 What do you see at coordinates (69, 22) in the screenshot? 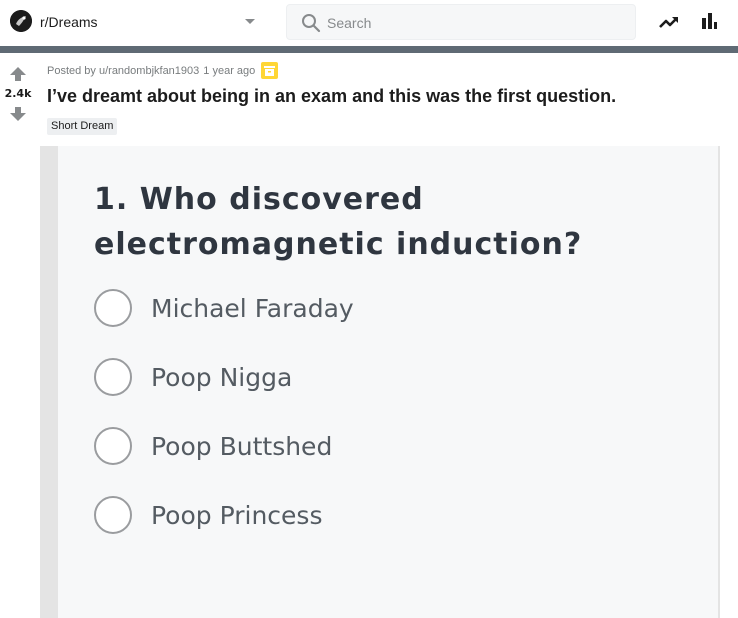
I see `subreddit-name: r/Dreams` at bounding box center [69, 22].